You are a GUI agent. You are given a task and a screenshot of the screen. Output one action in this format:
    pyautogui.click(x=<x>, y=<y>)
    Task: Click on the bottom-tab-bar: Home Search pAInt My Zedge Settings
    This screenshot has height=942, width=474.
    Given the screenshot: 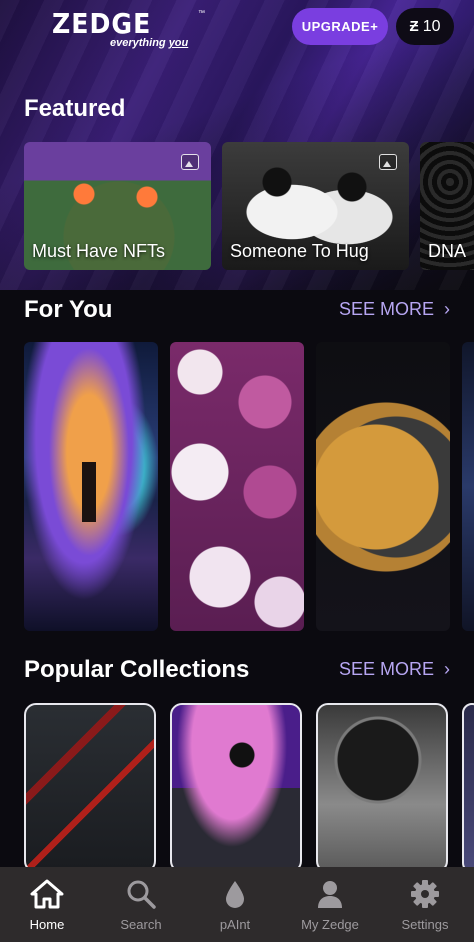 What is the action you would take?
    pyautogui.click(x=237, y=904)
    